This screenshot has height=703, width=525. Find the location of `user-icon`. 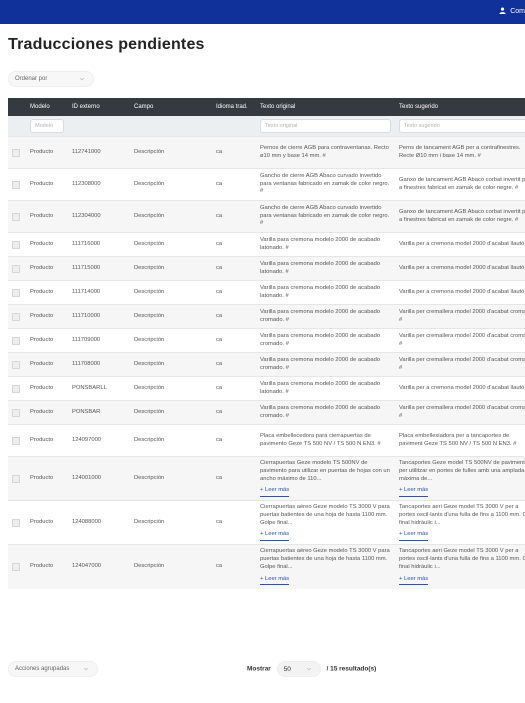

user-icon is located at coordinates (502, 10).